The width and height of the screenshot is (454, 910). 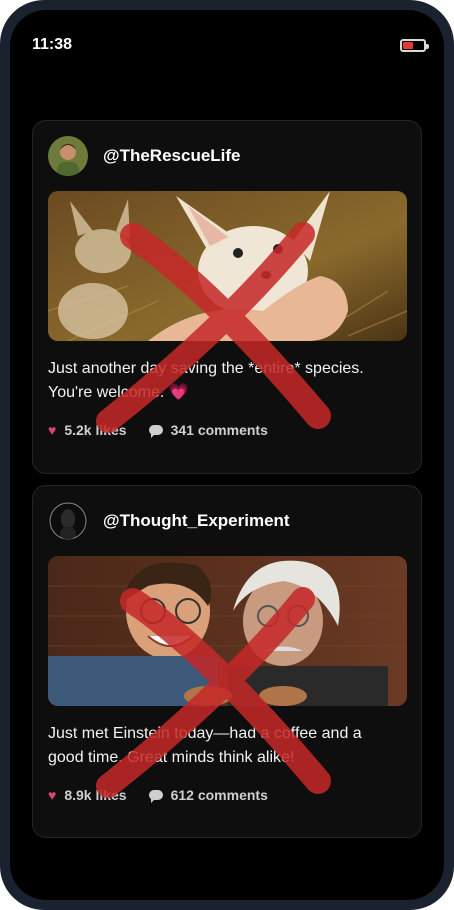 What do you see at coordinates (408, 45) in the screenshot?
I see `battery-fill` at bounding box center [408, 45].